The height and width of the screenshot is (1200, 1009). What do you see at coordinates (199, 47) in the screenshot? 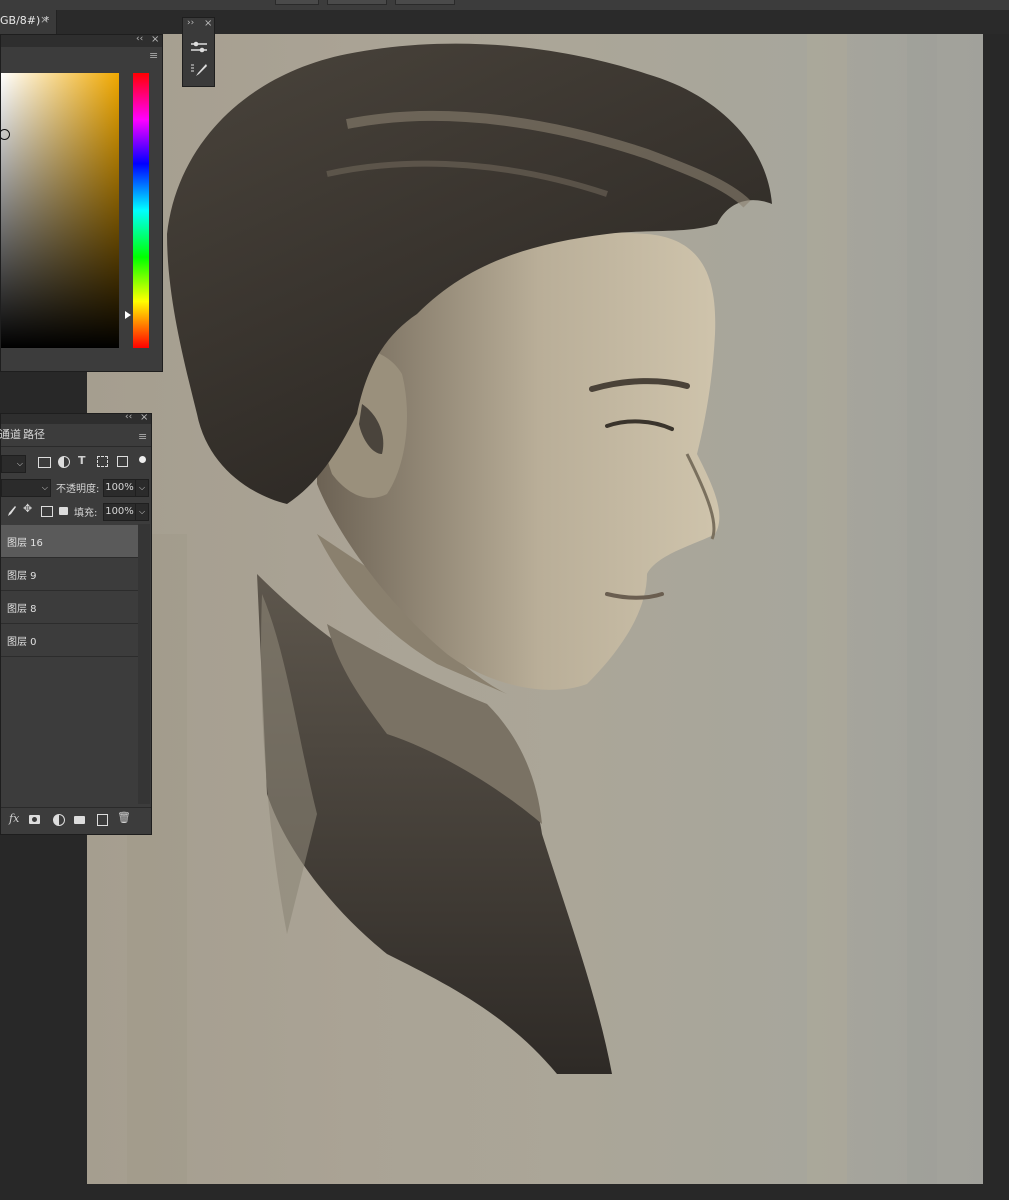
I see `adjust-sliders-icon` at bounding box center [199, 47].